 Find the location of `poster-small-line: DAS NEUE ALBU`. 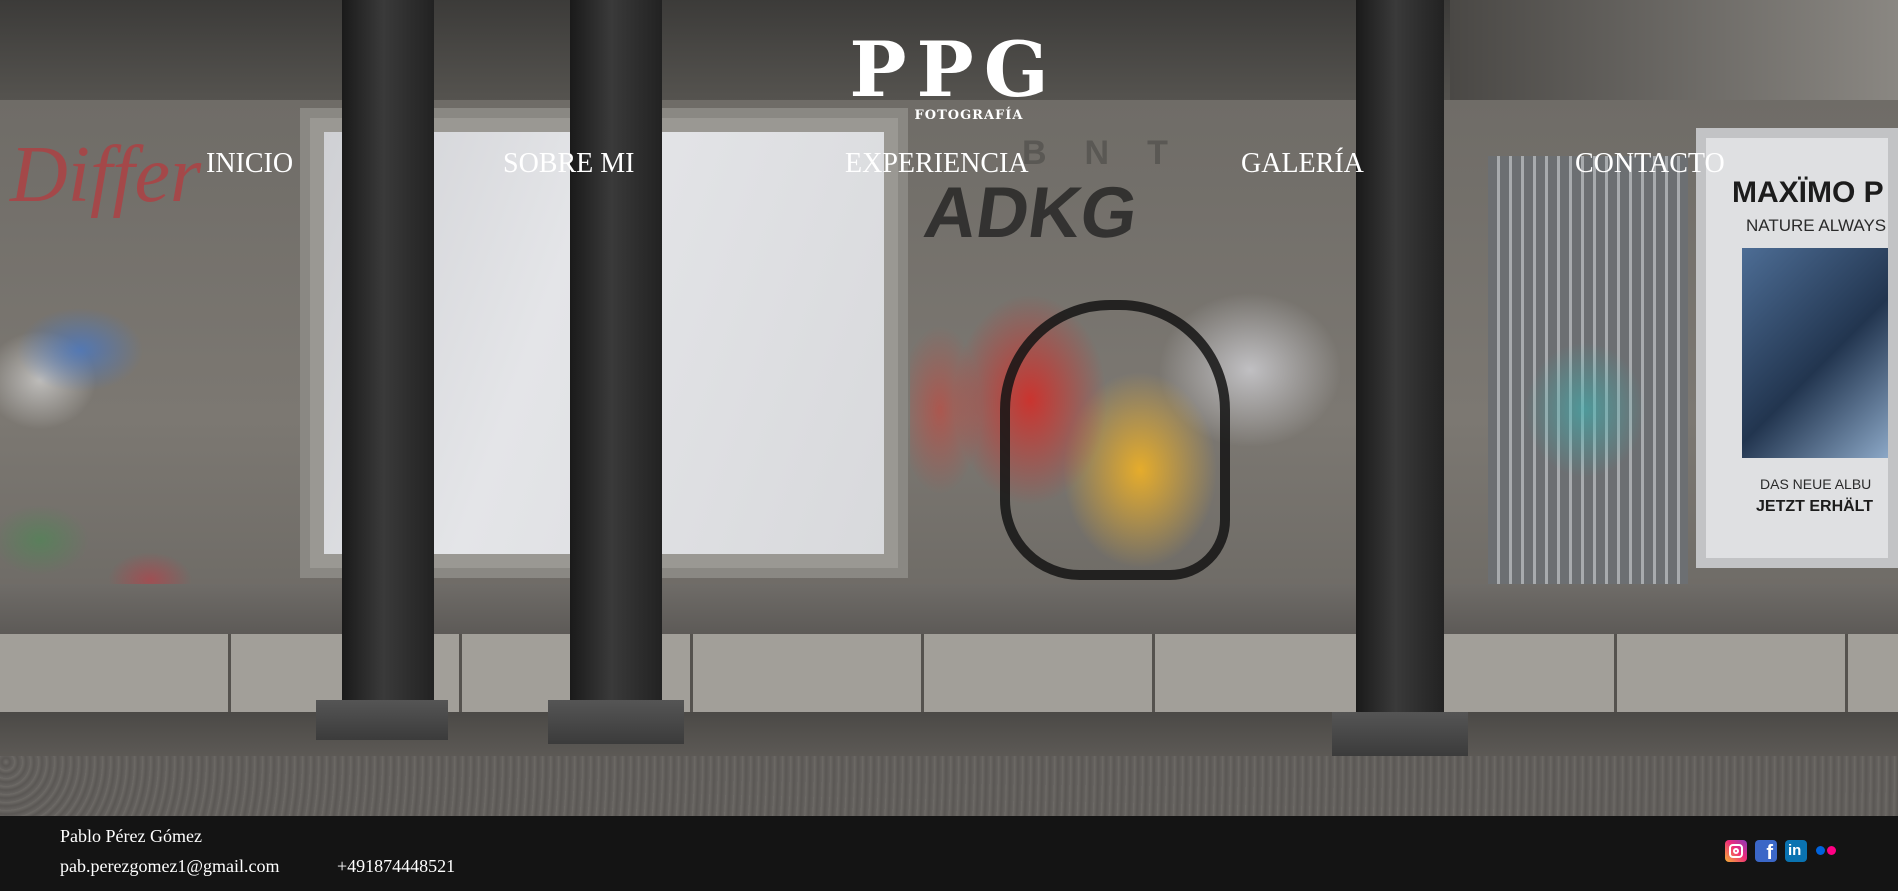

poster-small-line: DAS NEUE ALBU is located at coordinates (1816, 484).